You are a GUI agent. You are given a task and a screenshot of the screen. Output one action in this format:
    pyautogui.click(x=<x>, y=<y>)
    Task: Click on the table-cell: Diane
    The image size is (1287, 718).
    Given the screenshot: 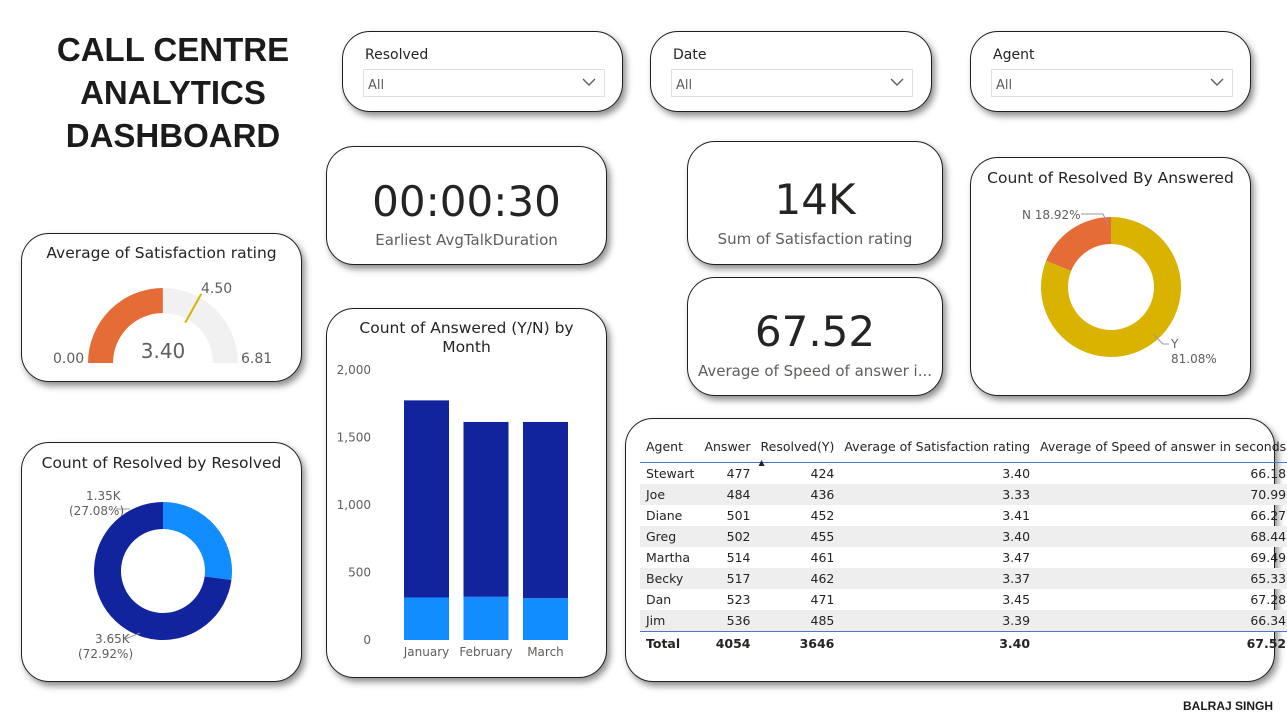 What is the action you would take?
    pyautogui.click(x=664, y=515)
    